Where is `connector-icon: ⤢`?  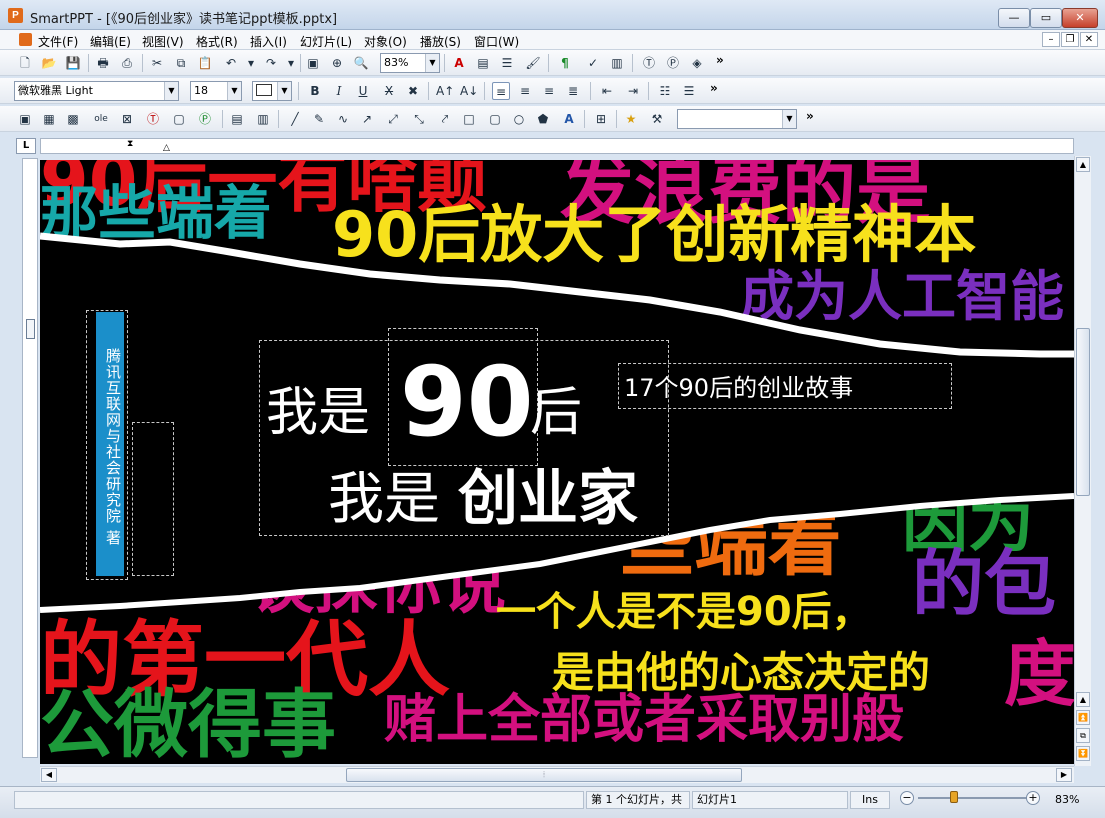
connector-icon: ⤢ is located at coordinates (393, 119).